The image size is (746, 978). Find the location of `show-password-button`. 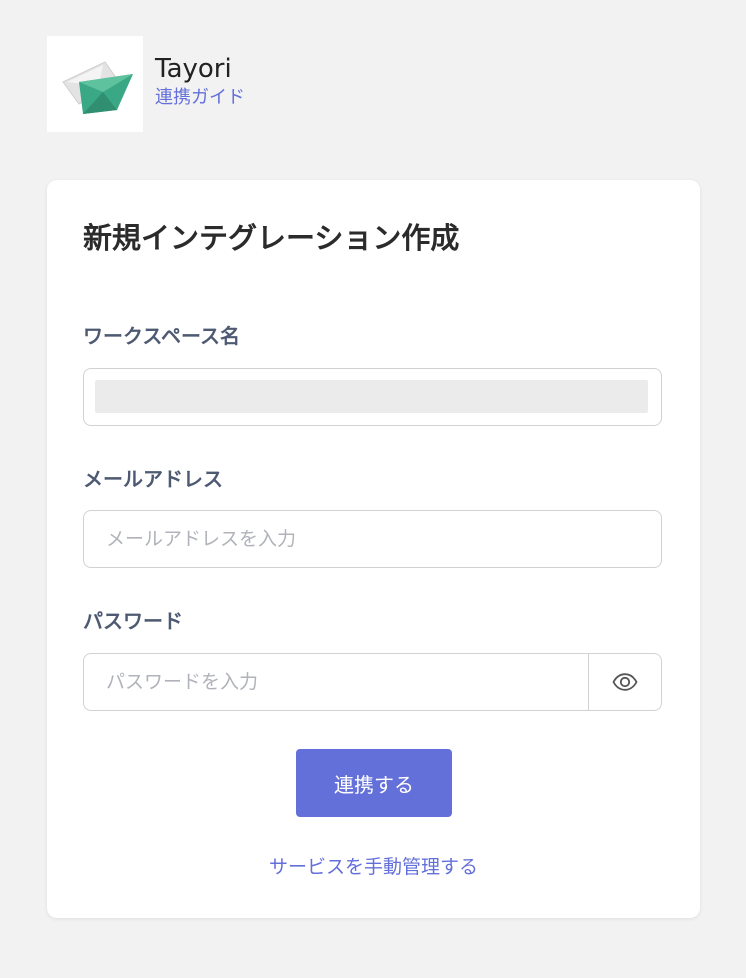

show-password-button is located at coordinates (624, 682).